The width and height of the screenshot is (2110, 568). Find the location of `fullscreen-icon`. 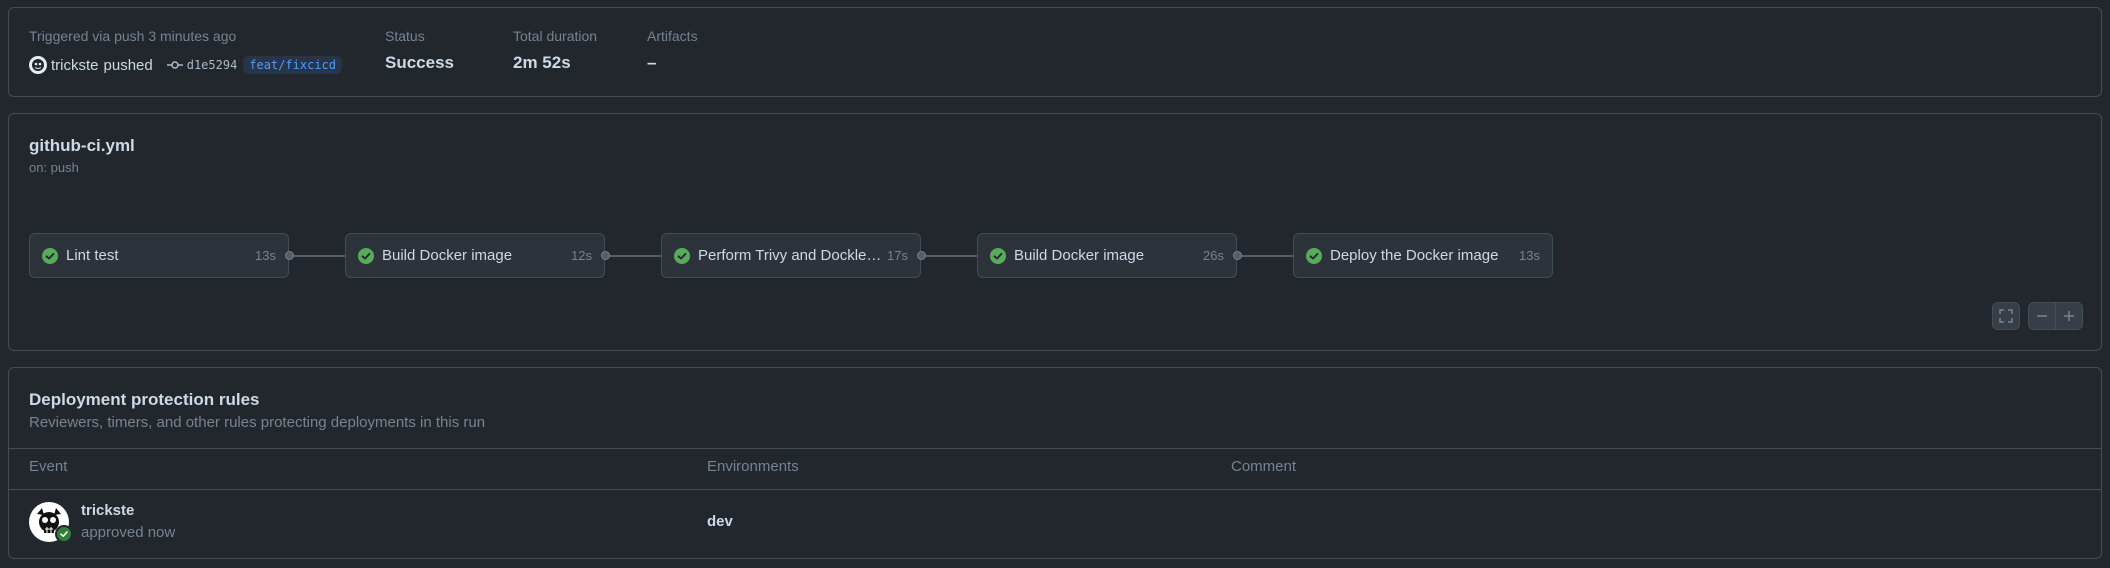

fullscreen-icon is located at coordinates (2006, 316).